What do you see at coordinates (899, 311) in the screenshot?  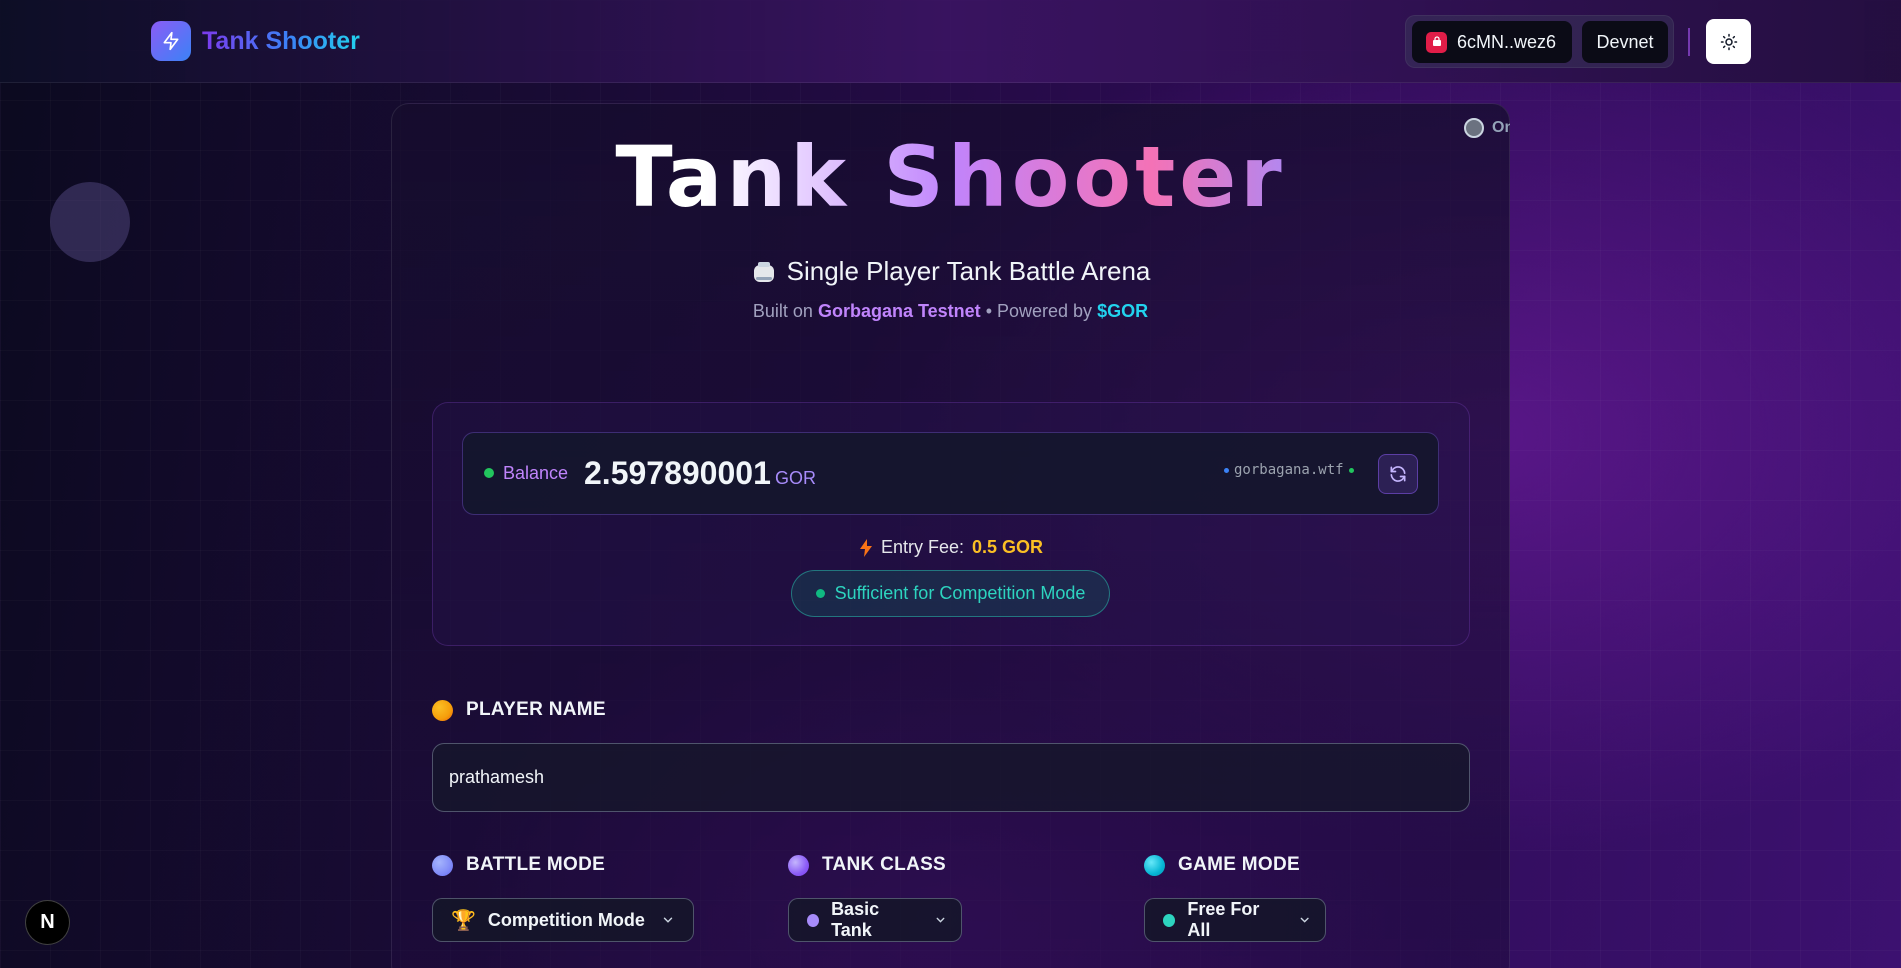 I see `network-link: Gorbagana Testnet` at bounding box center [899, 311].